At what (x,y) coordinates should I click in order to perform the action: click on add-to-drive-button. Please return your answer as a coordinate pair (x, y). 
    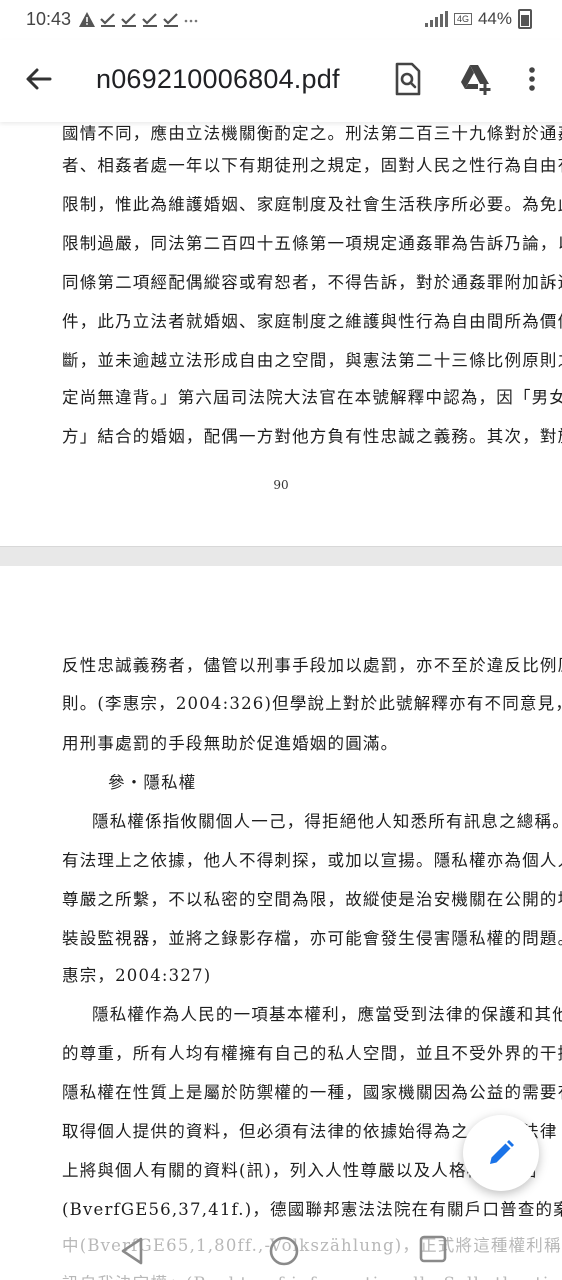
    Looking at the image, I should click on (475, 79).